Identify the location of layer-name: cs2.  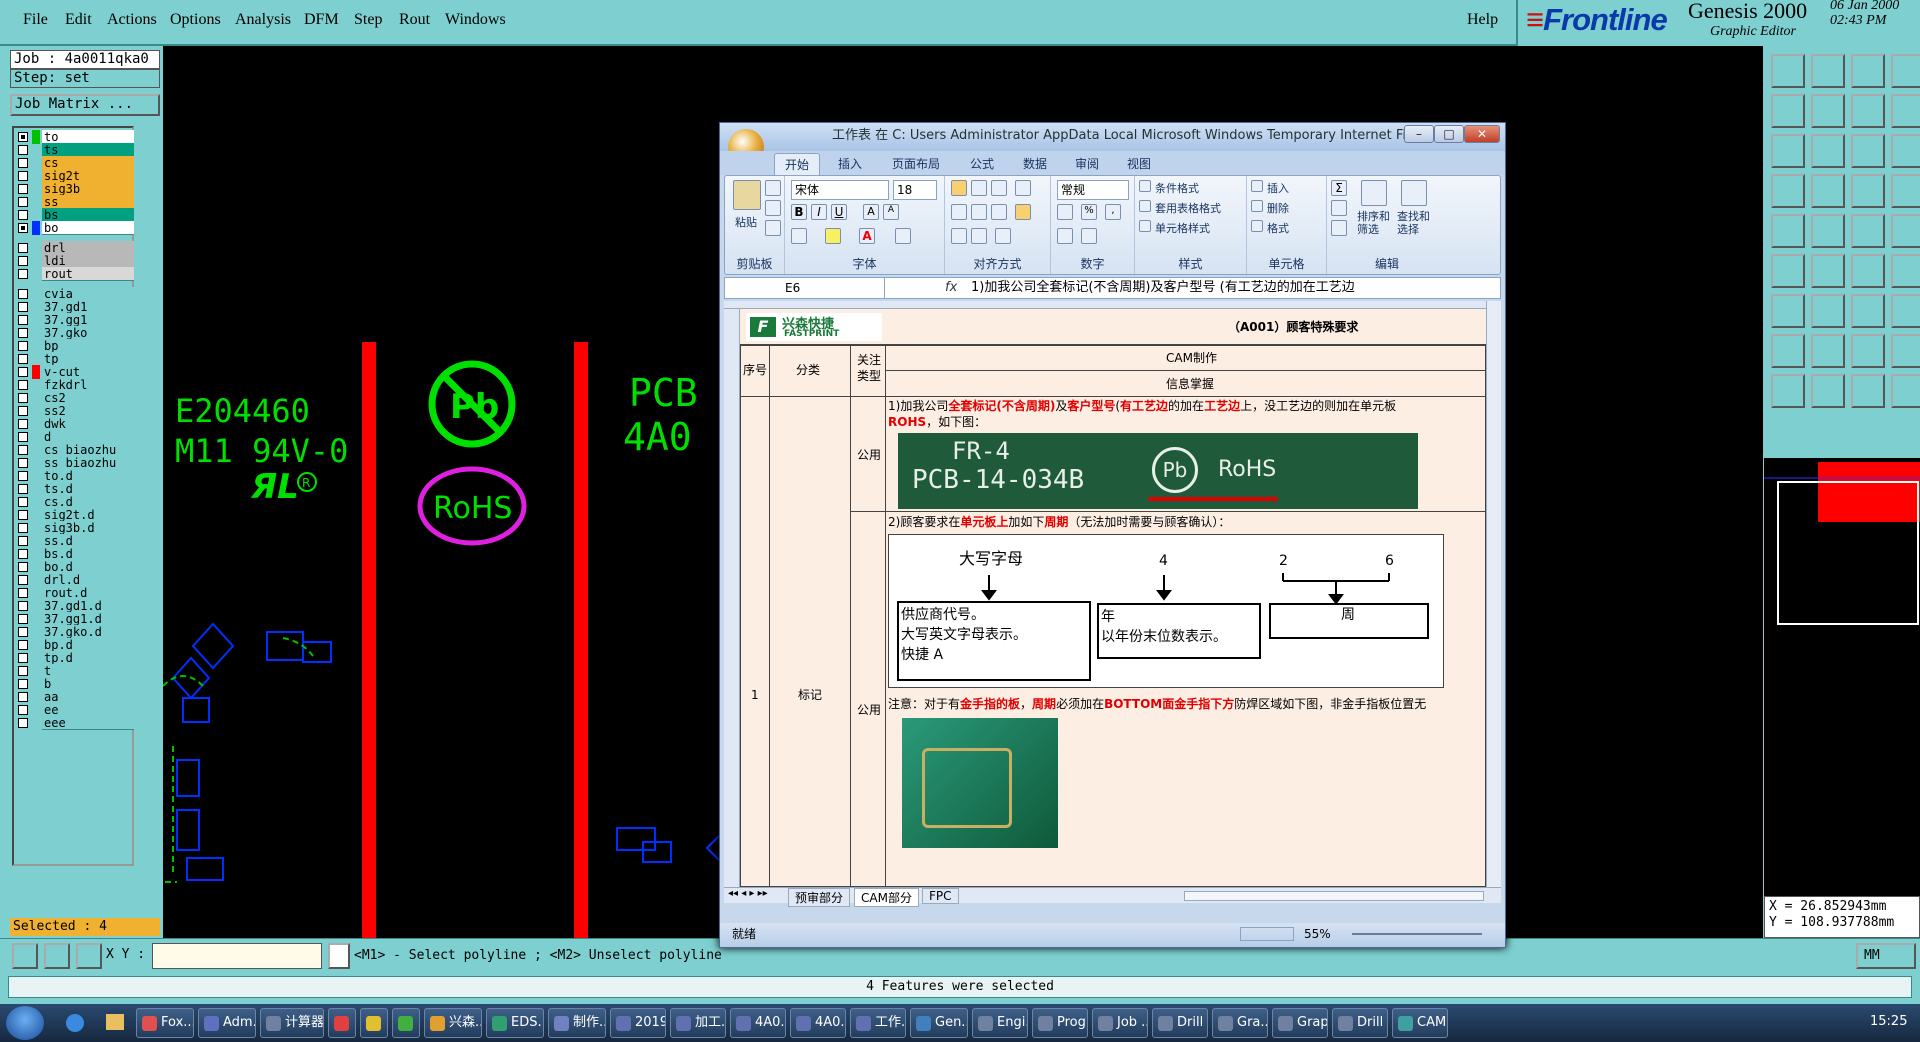
(88, 398).